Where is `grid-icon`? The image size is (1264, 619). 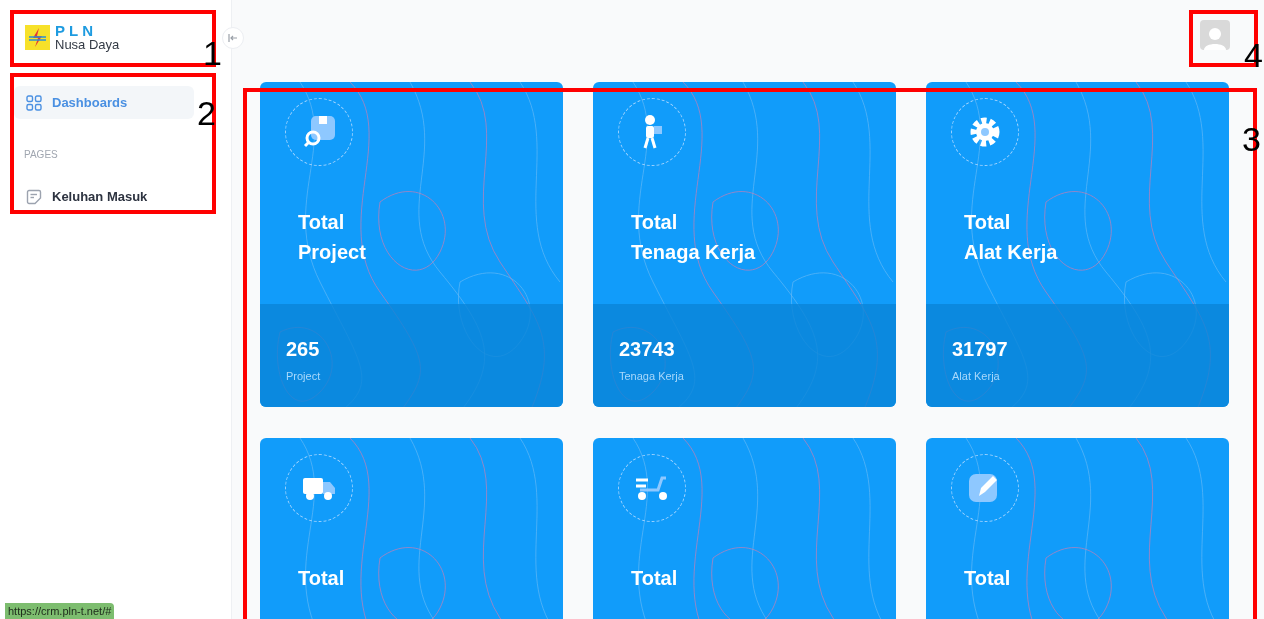 grid-icon is located at coordinates (34, 102).